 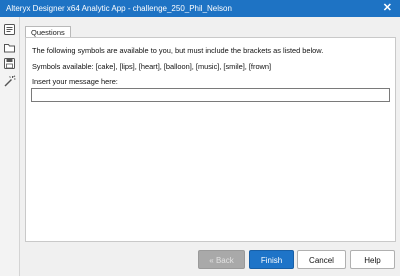 What do you see at coordinates (9, 63) in the screenshot?
I see `save-icon` at bounding box center [9, 63].